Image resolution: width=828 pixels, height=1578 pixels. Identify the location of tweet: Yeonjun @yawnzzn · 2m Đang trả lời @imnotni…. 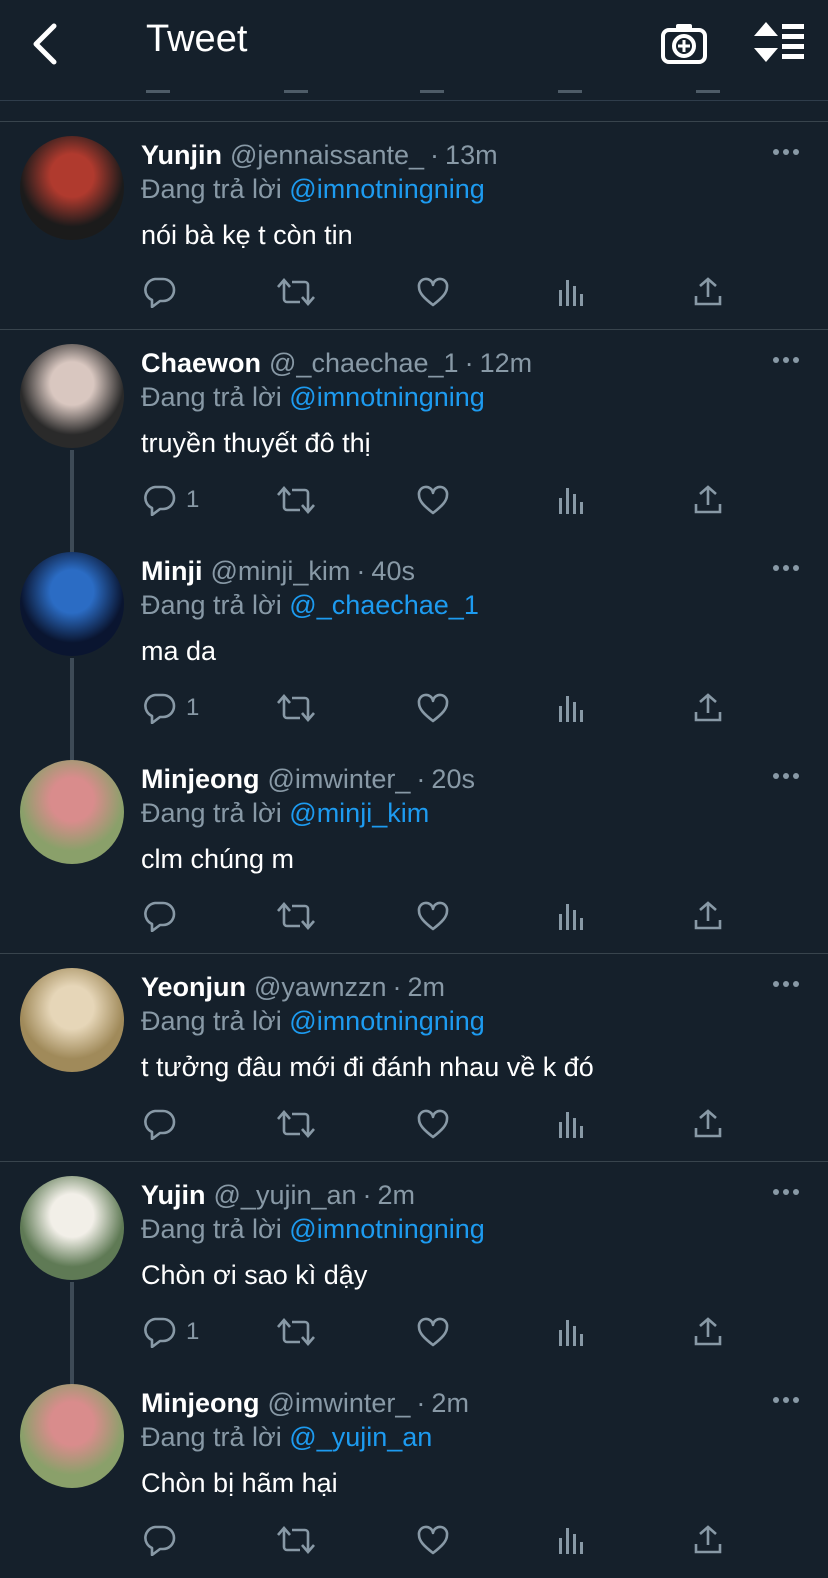
(414, 1058).